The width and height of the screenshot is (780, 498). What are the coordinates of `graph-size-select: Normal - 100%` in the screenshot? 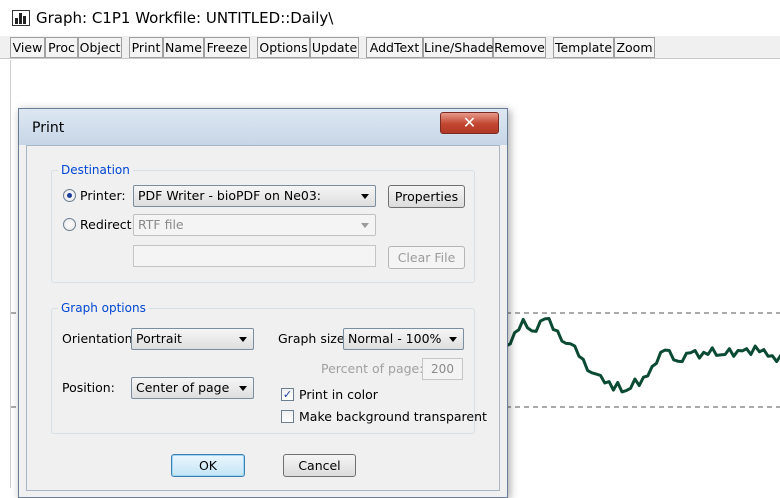 It's located at (403, 339).